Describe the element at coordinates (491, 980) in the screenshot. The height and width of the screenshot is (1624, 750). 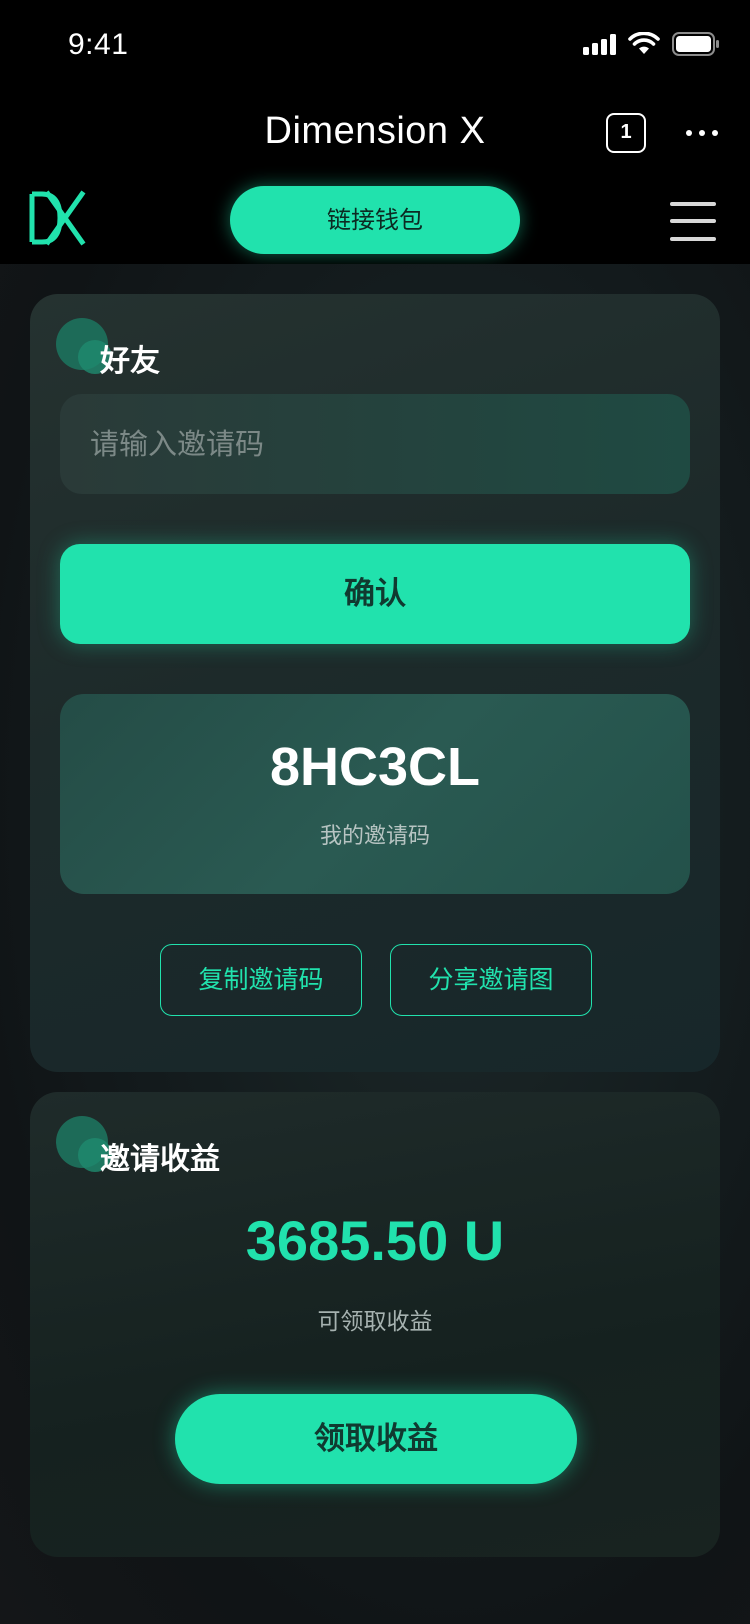
I see `share-invite-image-button: 分享邀请图` at that location.